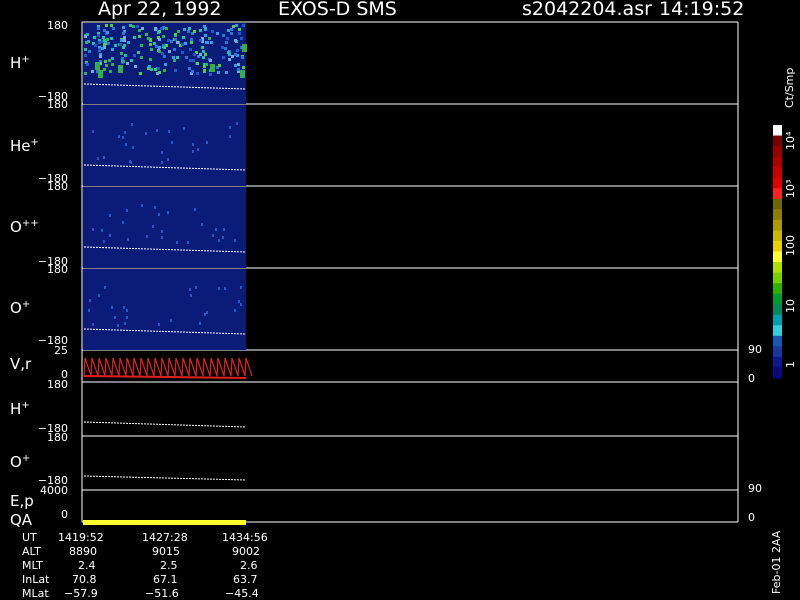  I want to click on ephem-value: 9015, so click(166, 551).